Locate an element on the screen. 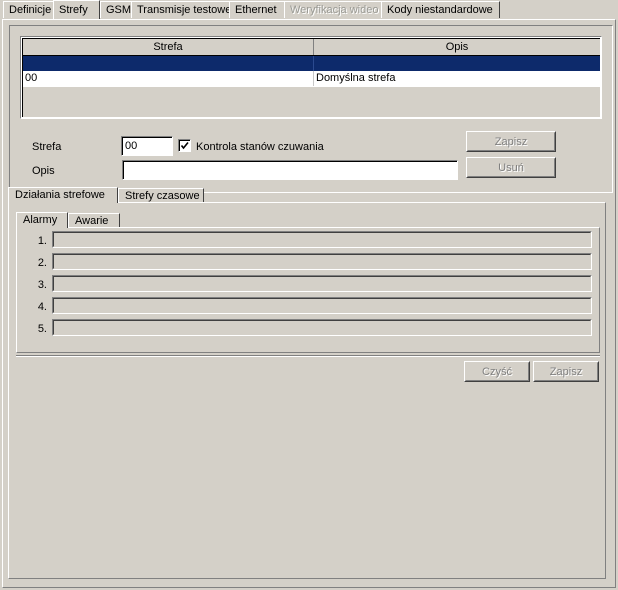 Image resolution: width=618 pixels, height=590 pixels. strefa-input: 00 is located at coordinates (147, 146).